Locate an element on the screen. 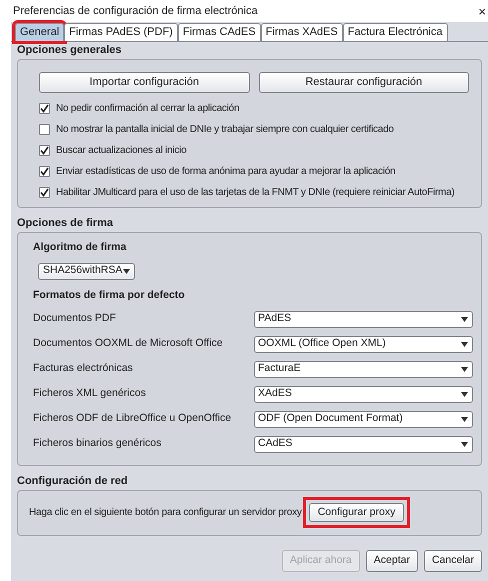 The image size is (488, 581). close-button: × is located at coordinates (482, 11).